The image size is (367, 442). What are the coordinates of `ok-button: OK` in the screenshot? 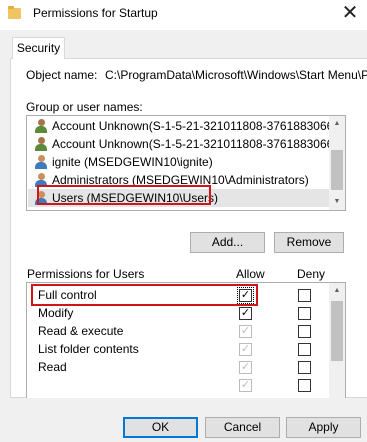 It's located at (160, 427).